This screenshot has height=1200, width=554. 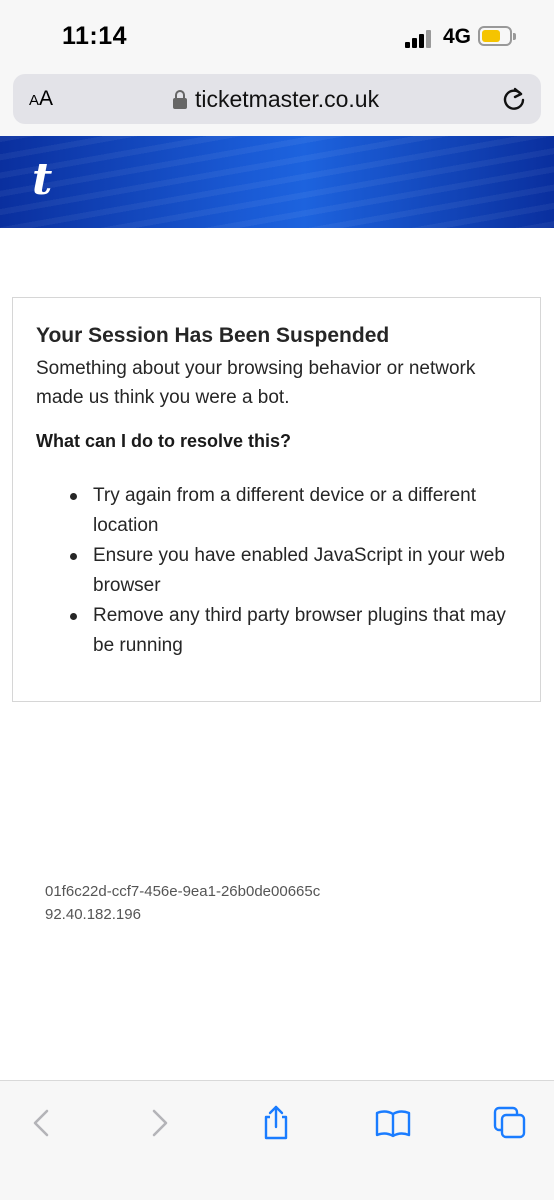 I want to click on bookmarks-icon, so click(x=393, y=1123).